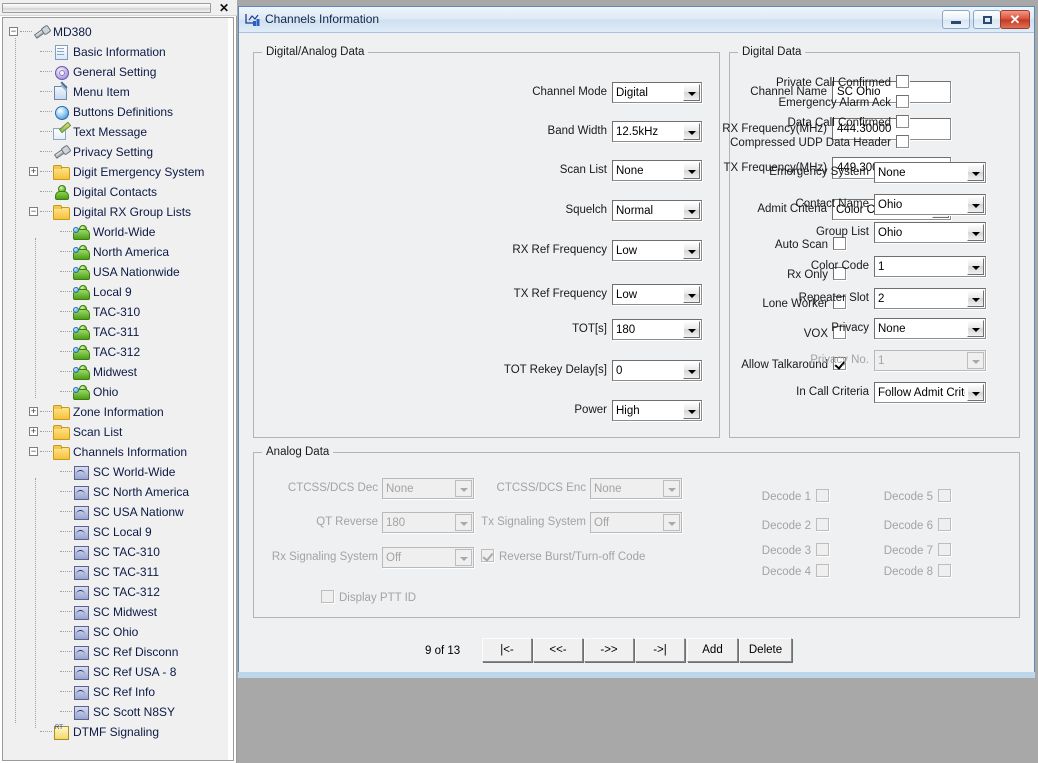 The width and height of the screenshot is (1038, 763). What do you see at coordinates (975, 360) in the screenshot?
I see `field-privacy-no-chevron-down-icon` at bounding box center [975, 360].